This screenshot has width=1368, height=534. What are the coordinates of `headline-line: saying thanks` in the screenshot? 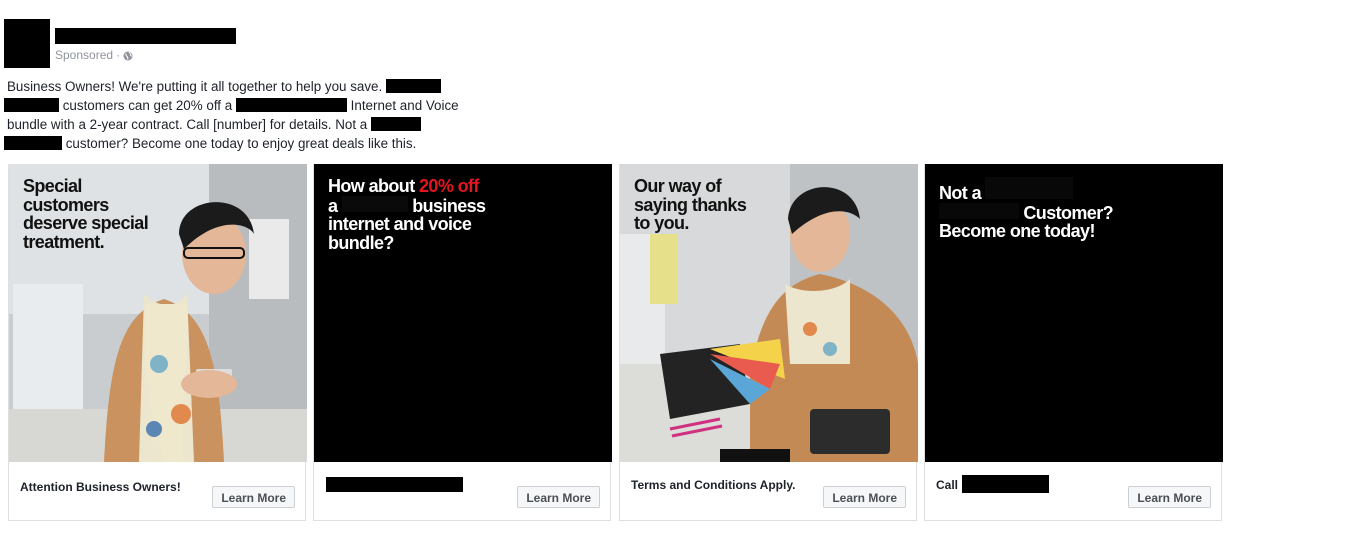 It's located at (690, 204).